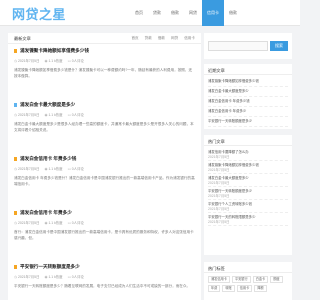  I want to click on site-logo: 网贷之星, so click(39, 13).